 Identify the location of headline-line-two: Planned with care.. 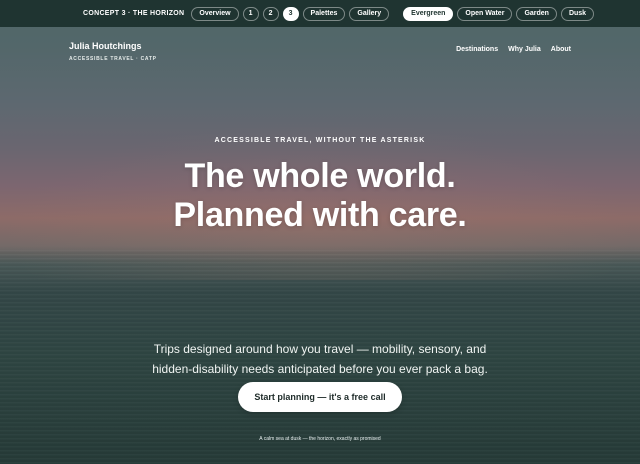
(320, 215).